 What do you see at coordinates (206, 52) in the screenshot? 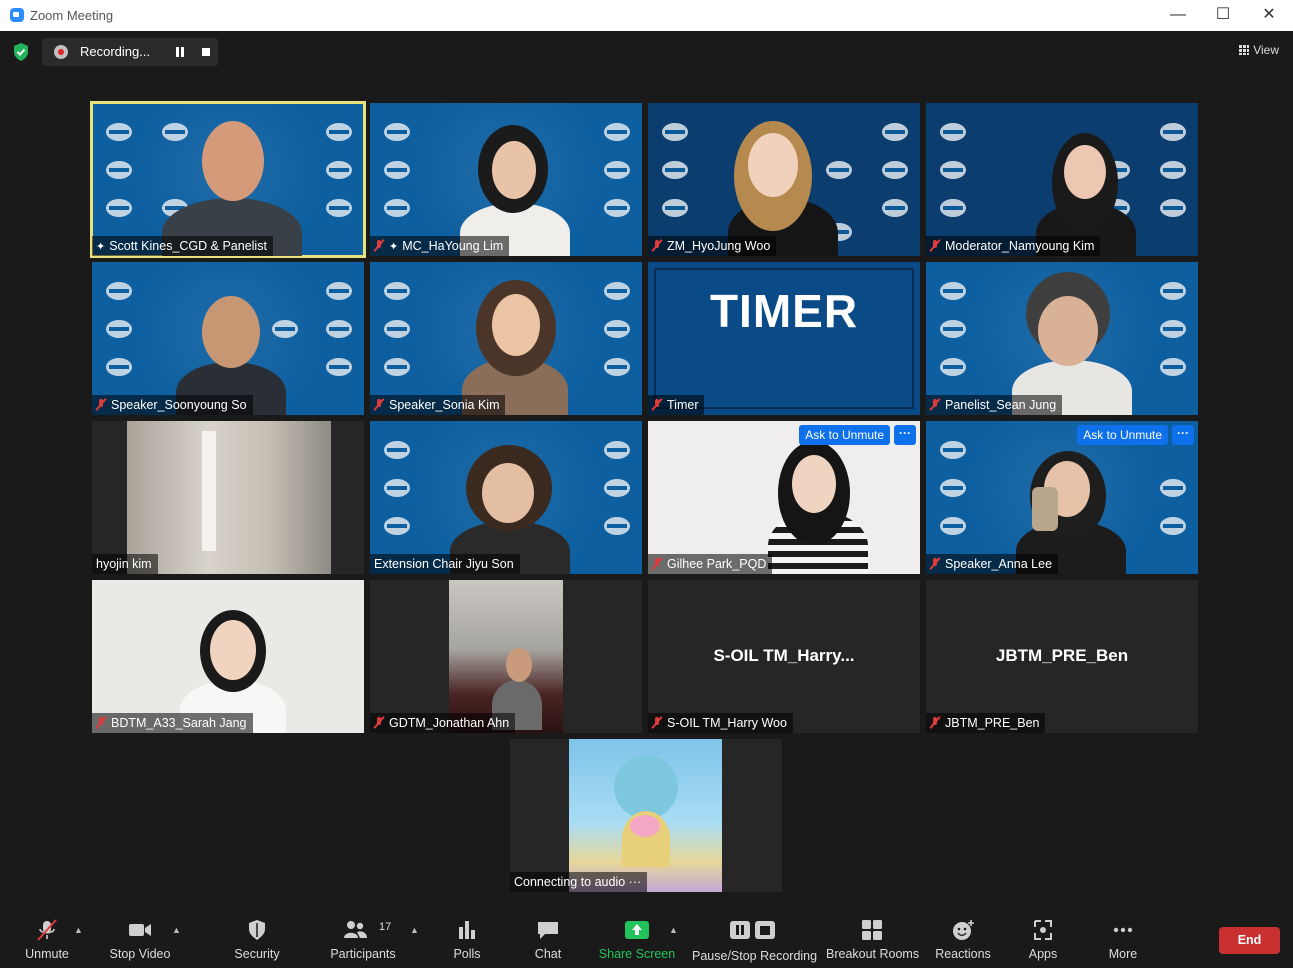
I see `stop-recording-icon` at bounding box center [206, 52].